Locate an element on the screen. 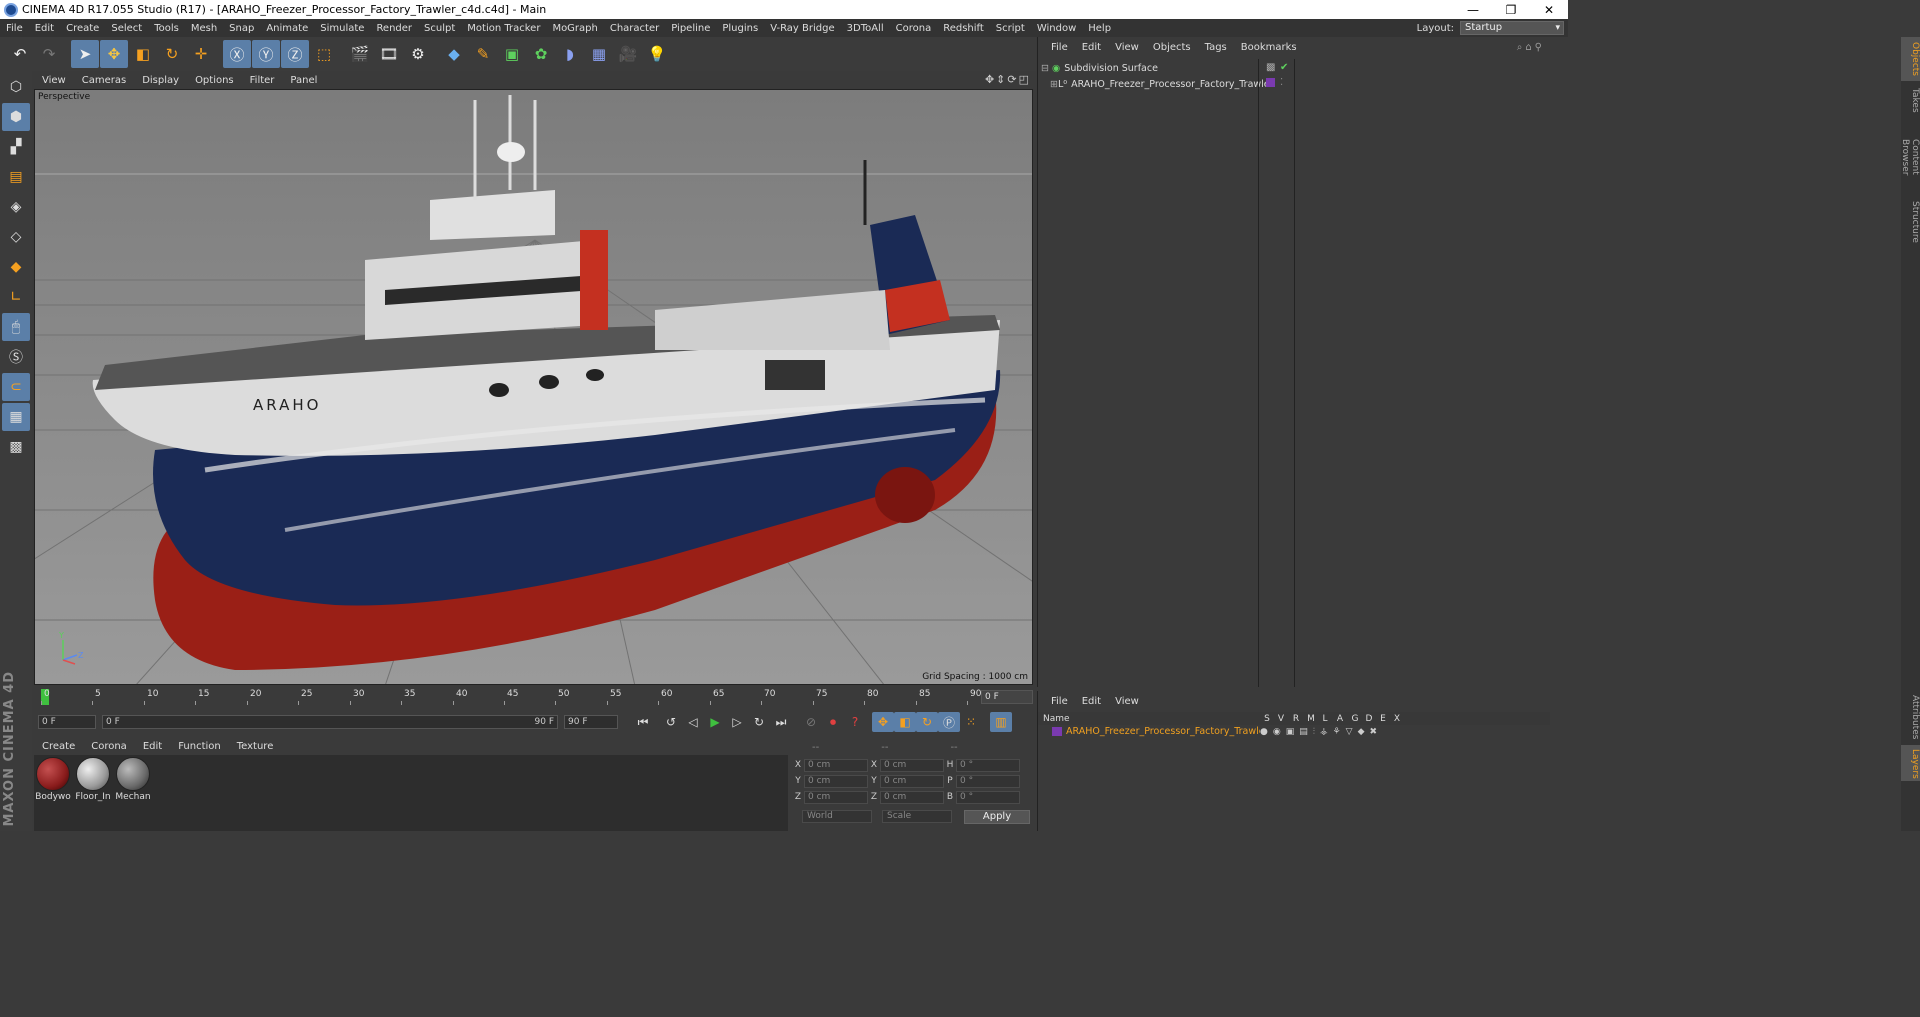  go-to-start-icon: ⏮ is located at coordinates (643, 722).